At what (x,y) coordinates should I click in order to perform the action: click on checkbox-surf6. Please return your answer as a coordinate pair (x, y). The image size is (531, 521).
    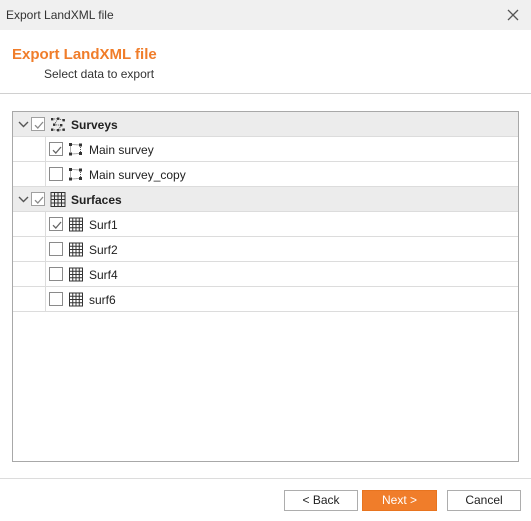
    Looking at the image, I should click on (56, 299).